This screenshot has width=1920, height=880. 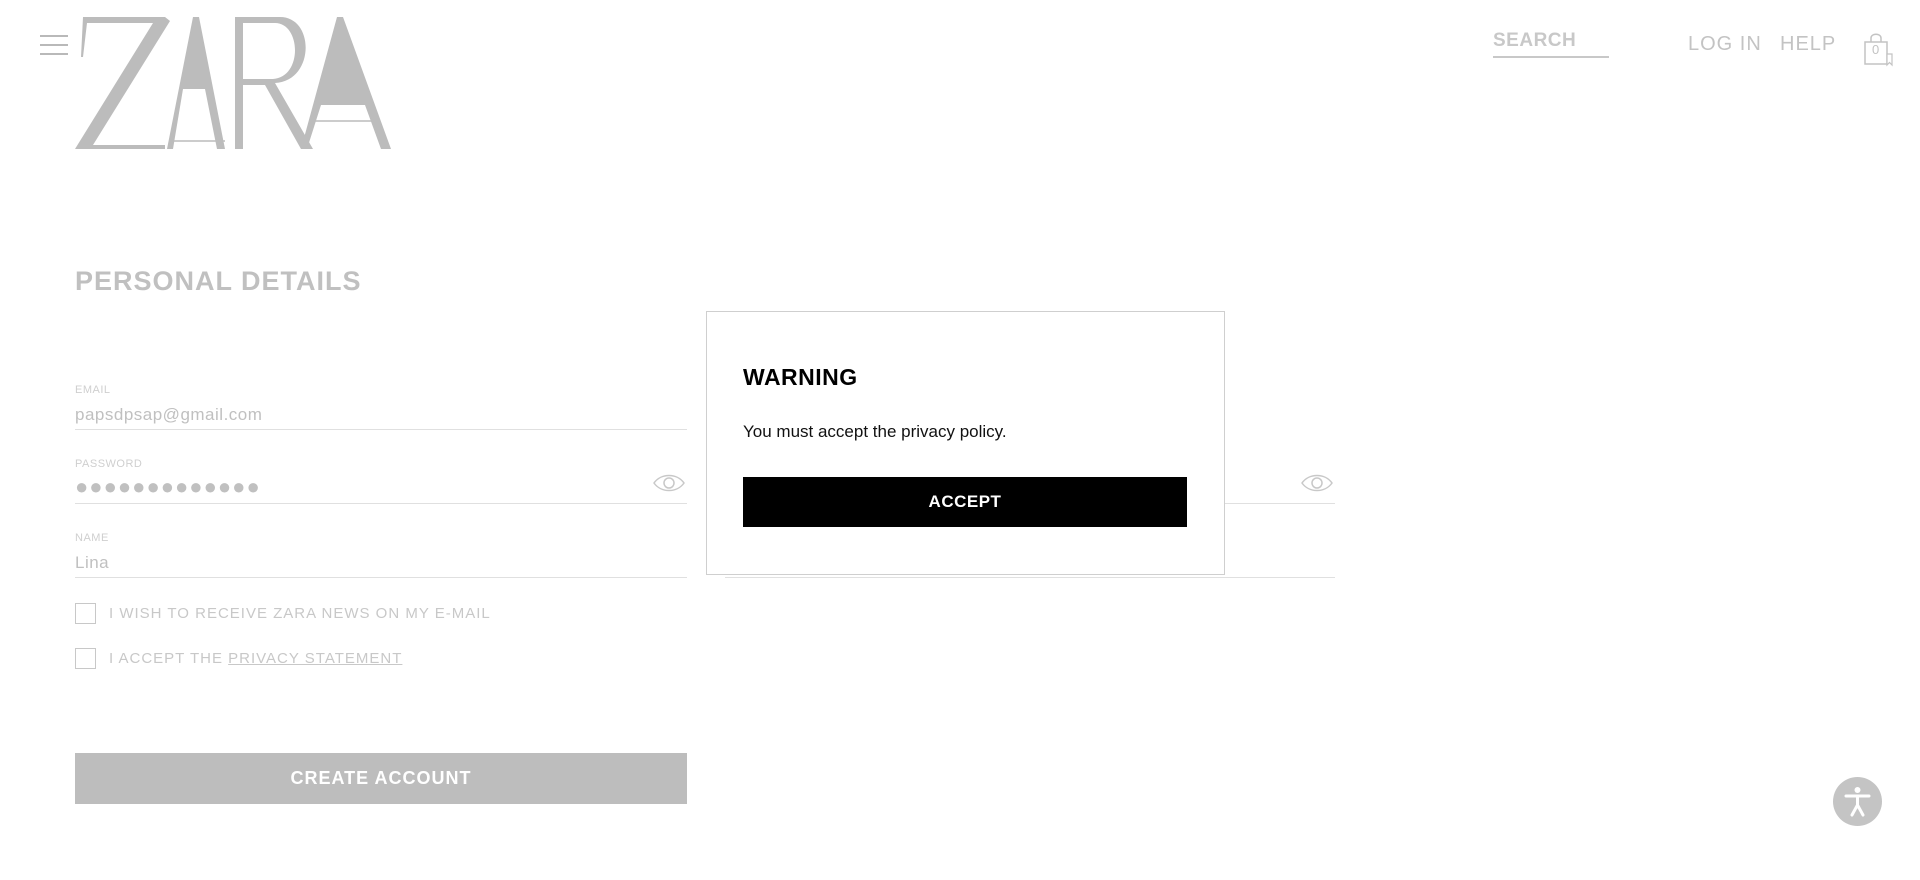 I want to click on login-link: LOG IN, so click(x=1725, y=44).